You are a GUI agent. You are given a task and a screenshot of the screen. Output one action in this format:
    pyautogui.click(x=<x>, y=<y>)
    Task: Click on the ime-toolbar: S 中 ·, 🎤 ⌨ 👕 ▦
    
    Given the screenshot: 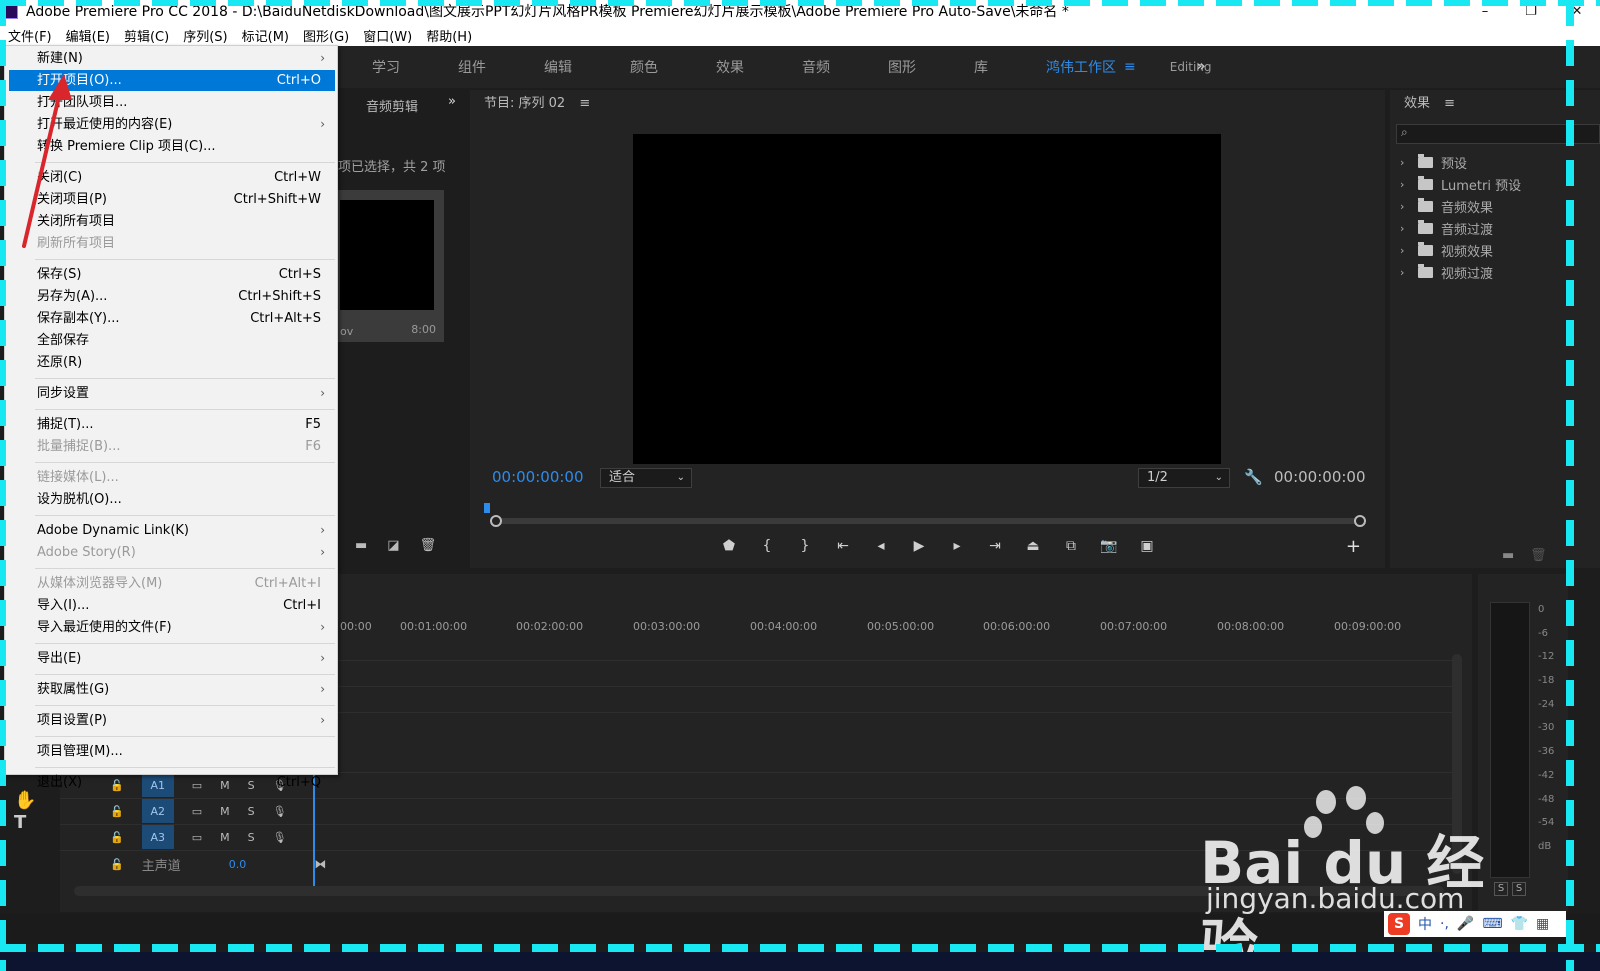 What is the action you would take?
    pyautogui.click(x=1475, y=924)
    